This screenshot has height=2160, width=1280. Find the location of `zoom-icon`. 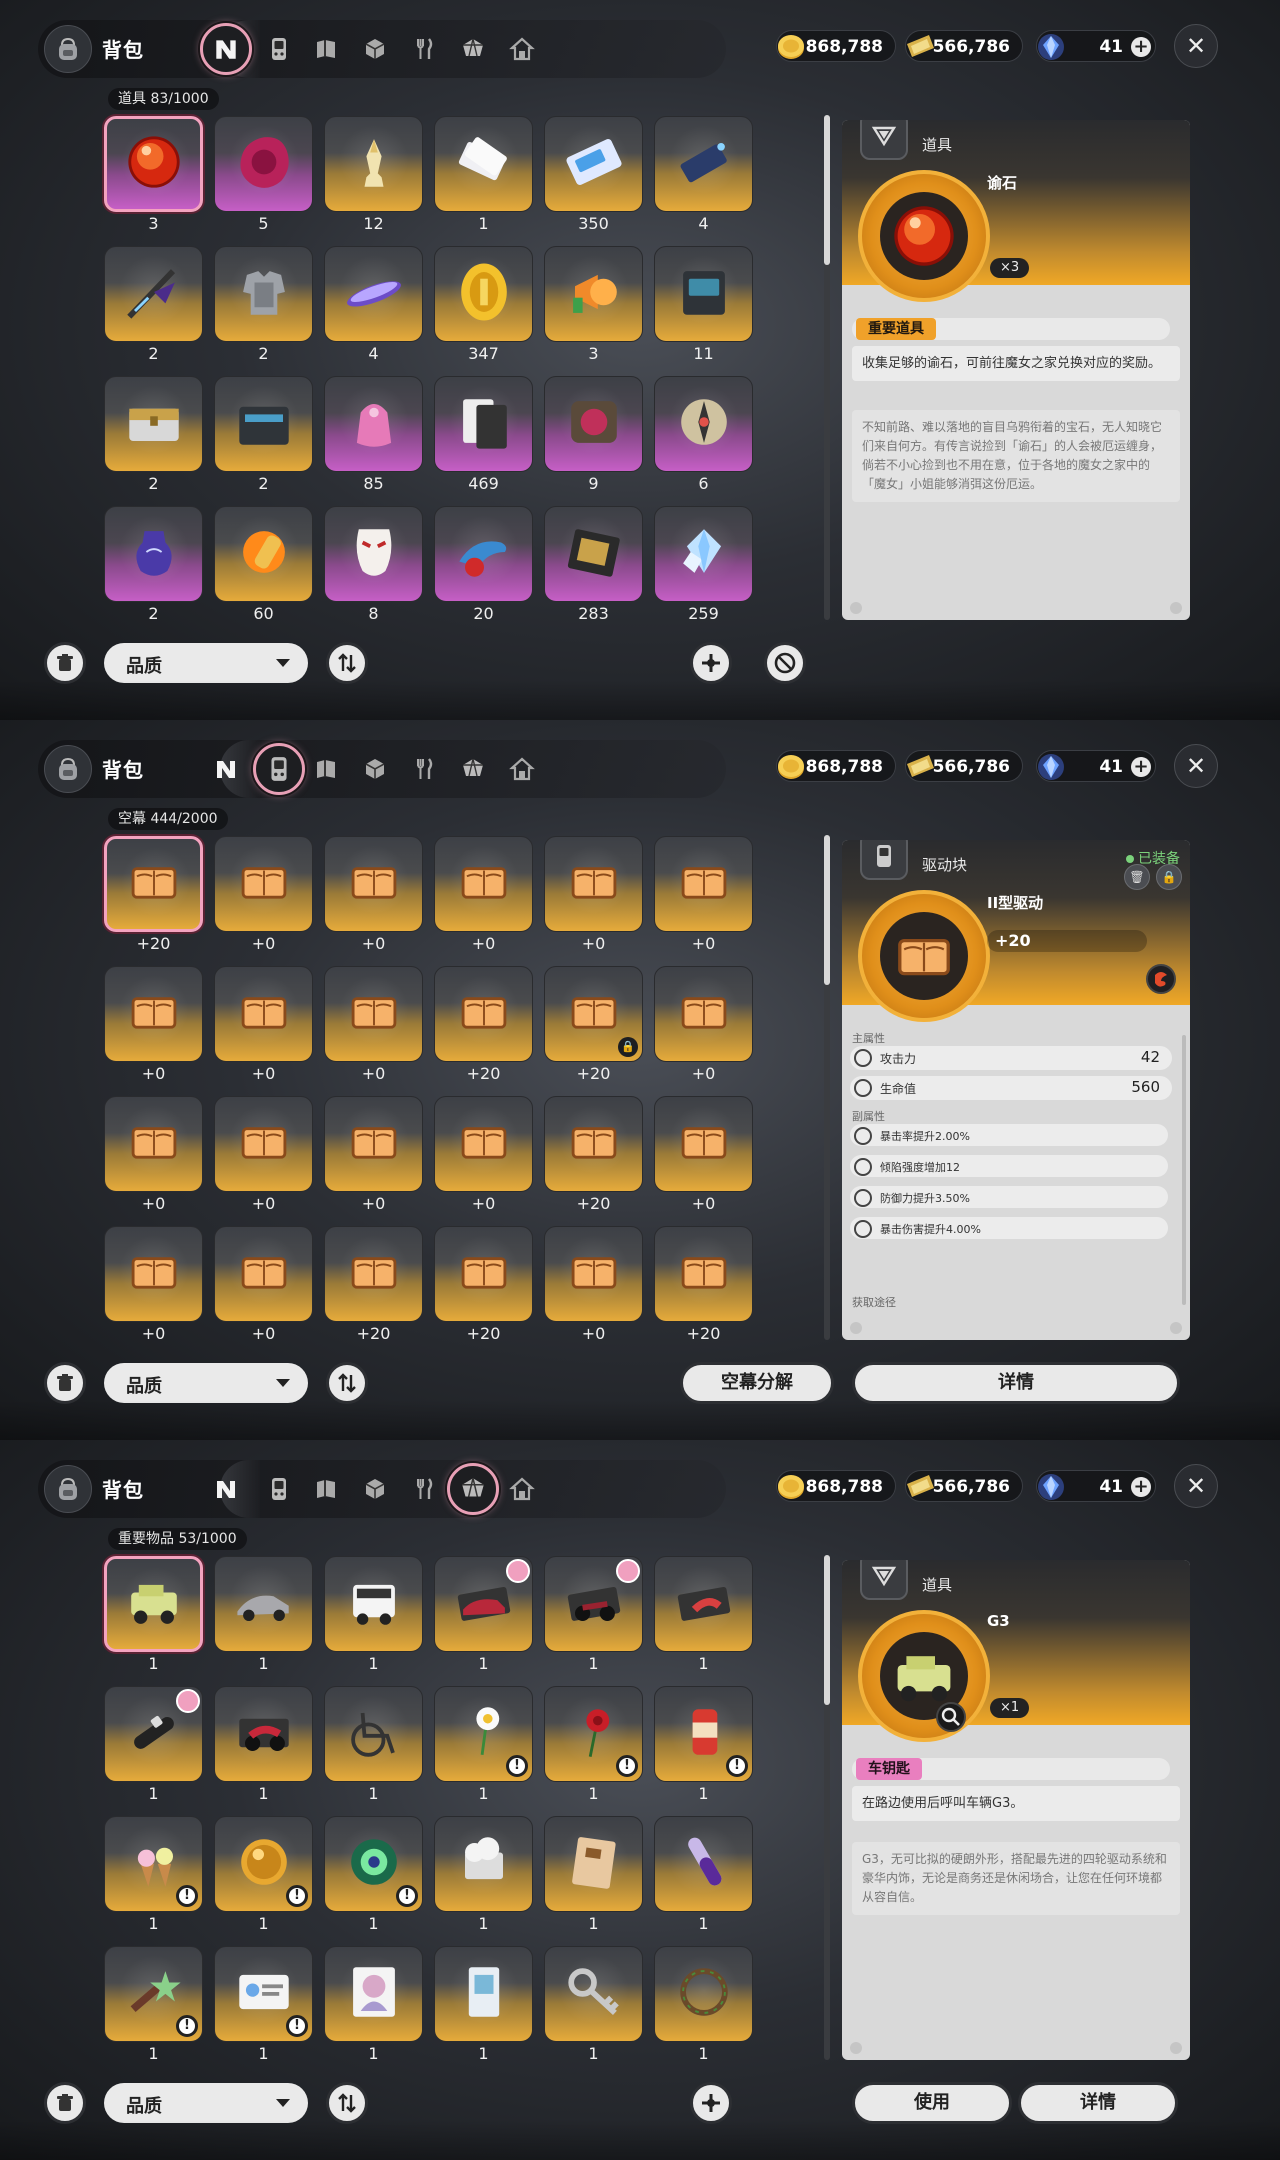

zoom-icon is located at coordinates (951, 1717).